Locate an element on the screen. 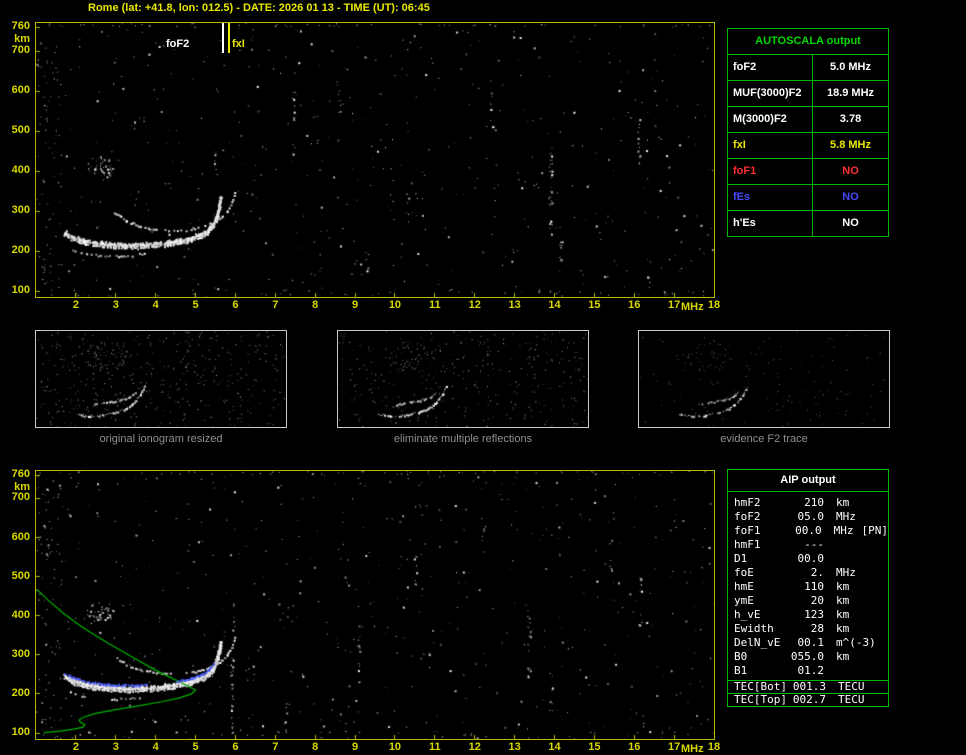  autoscala-row: foF1 NO is located at coordinates (808, 172).